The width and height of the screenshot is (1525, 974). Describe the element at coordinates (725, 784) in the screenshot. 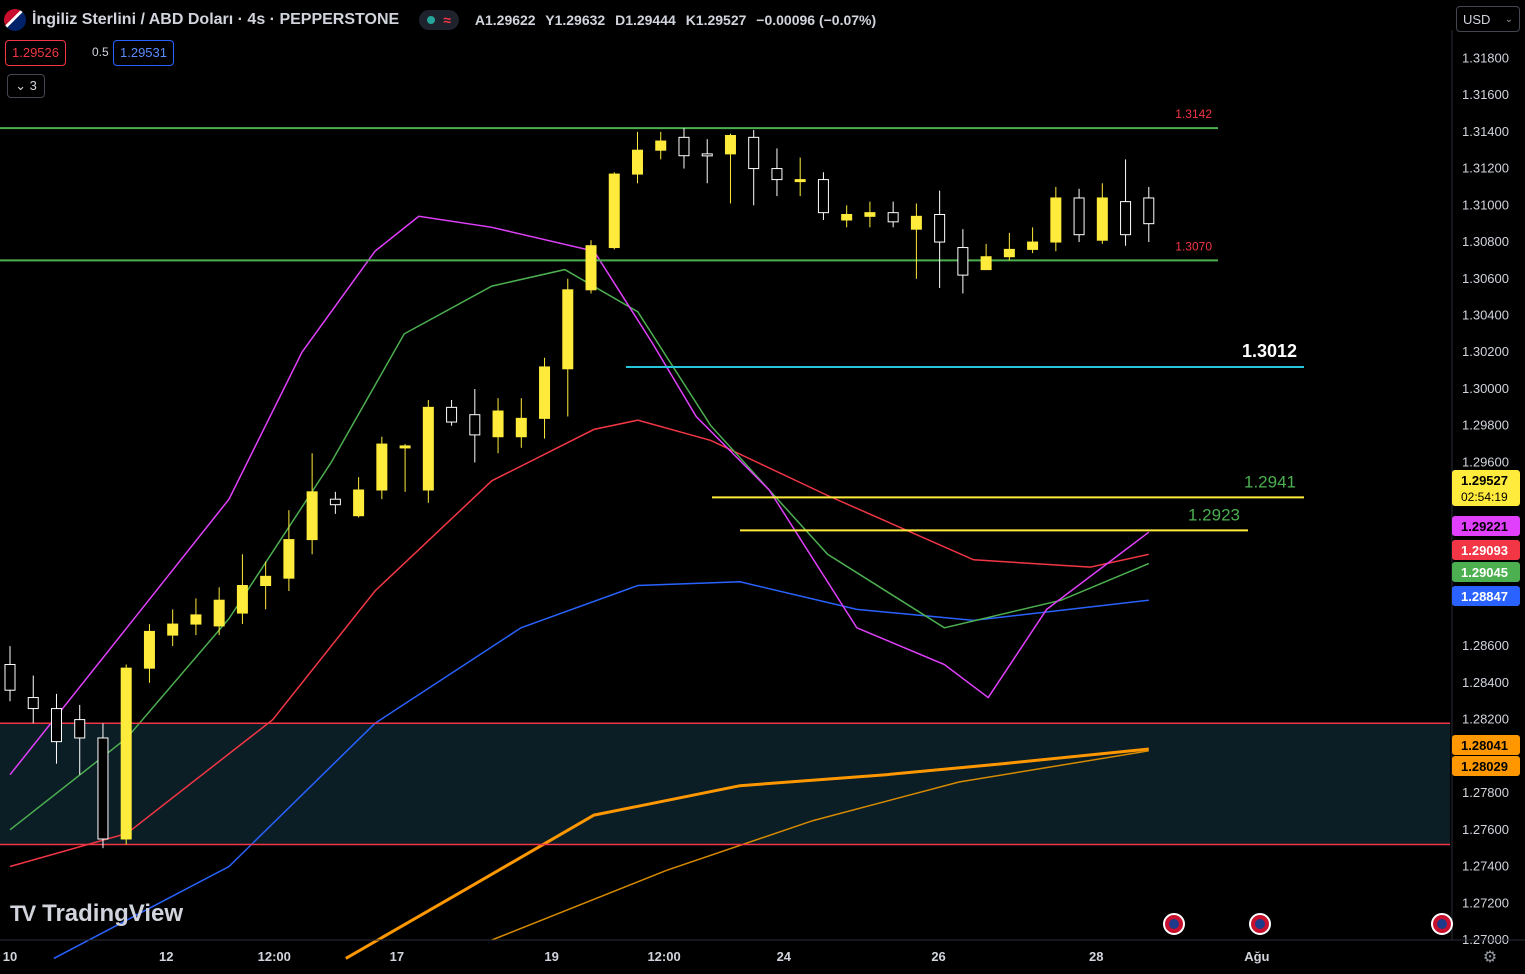

I see `demand-zone` at that location.